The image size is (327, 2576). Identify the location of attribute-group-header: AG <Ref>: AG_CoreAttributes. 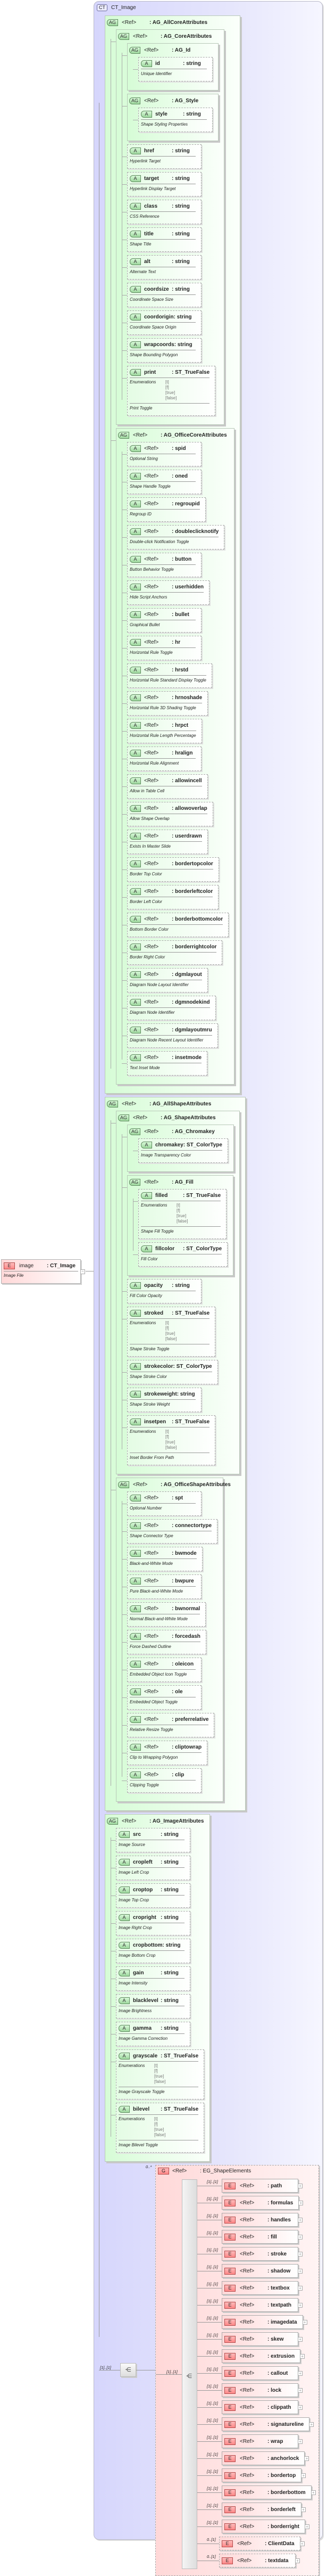
(165, 36).